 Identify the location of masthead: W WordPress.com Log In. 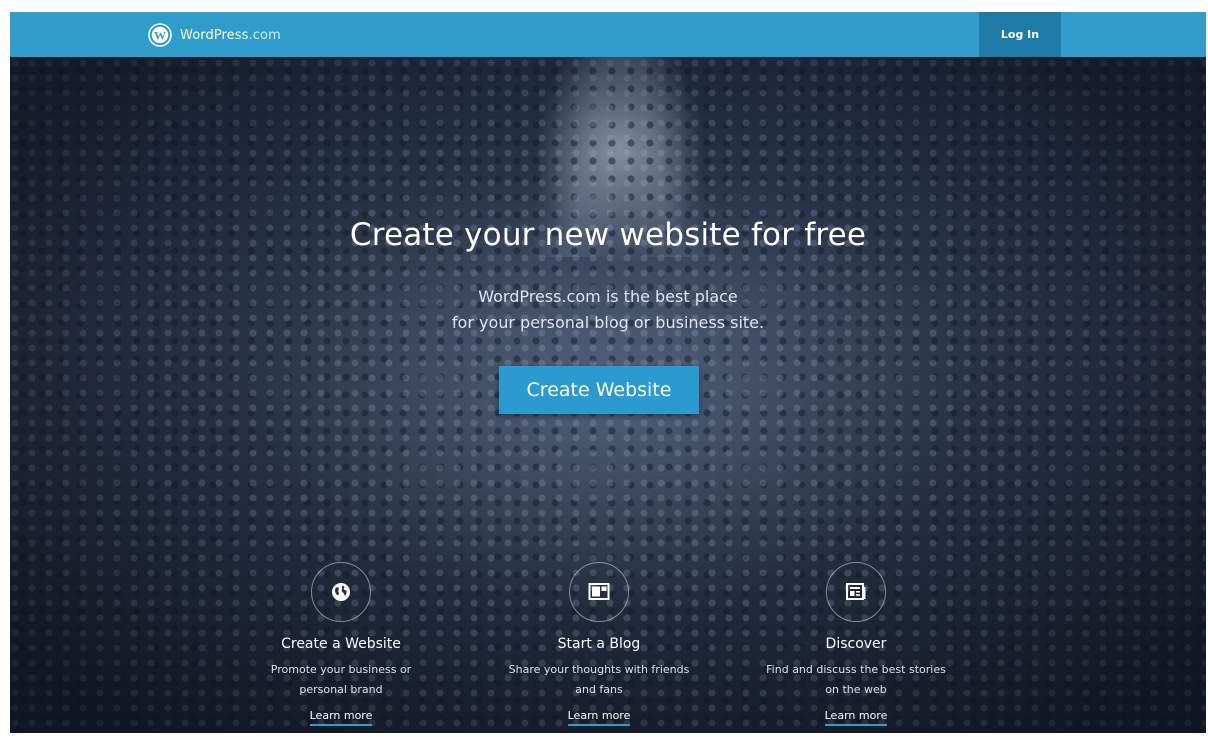
(608, 34).